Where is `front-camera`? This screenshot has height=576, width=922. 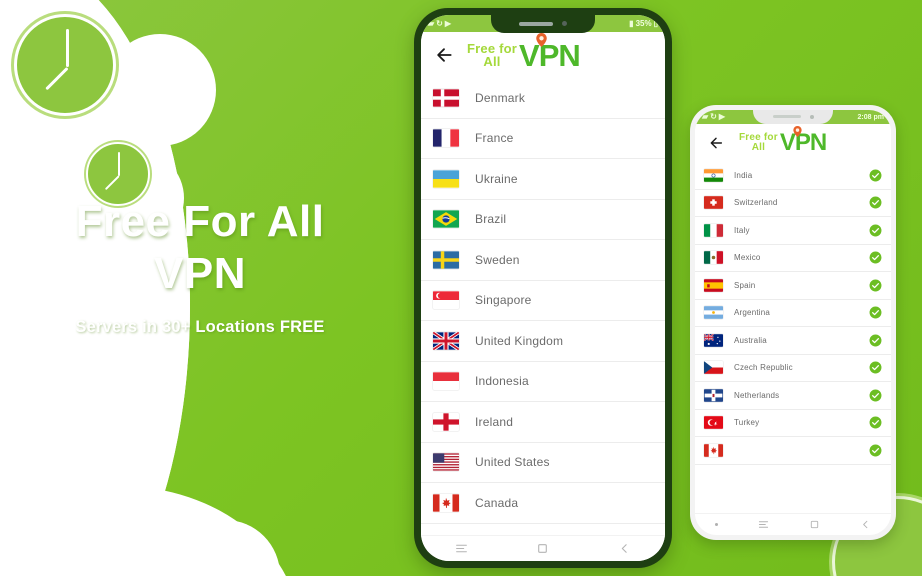 front-camera is located at coordinates (564, 23).